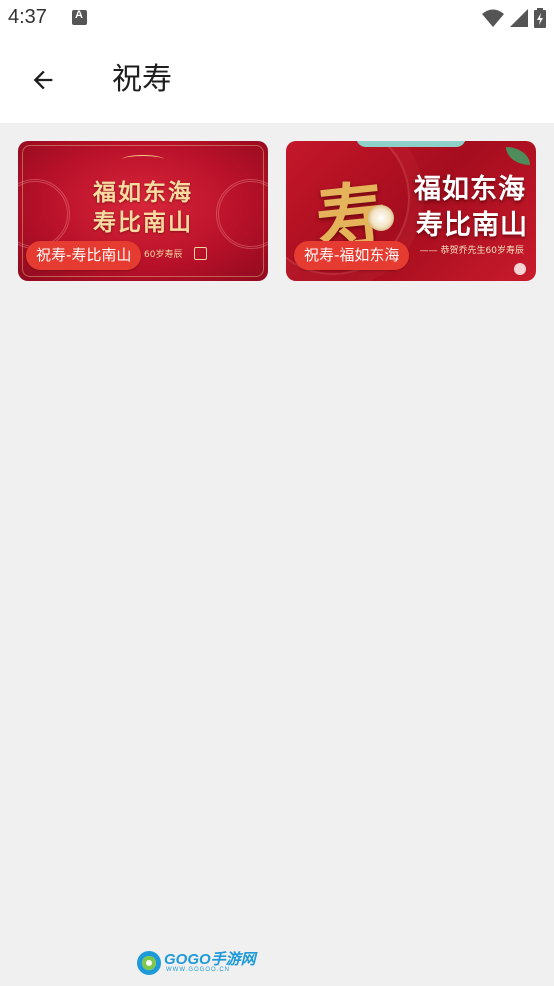  I want to click on page-title: 祝寿, so click(142, 79).